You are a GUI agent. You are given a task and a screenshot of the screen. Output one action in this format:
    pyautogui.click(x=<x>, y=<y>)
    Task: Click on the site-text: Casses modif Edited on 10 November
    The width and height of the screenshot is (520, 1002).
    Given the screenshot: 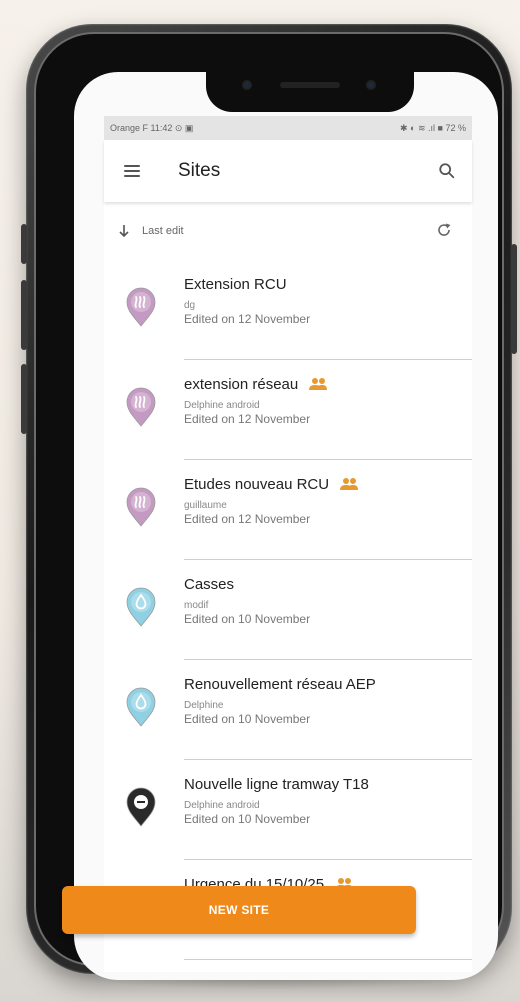 What is the action you would take?
    pyautogui.click(x=323, y=600)
    